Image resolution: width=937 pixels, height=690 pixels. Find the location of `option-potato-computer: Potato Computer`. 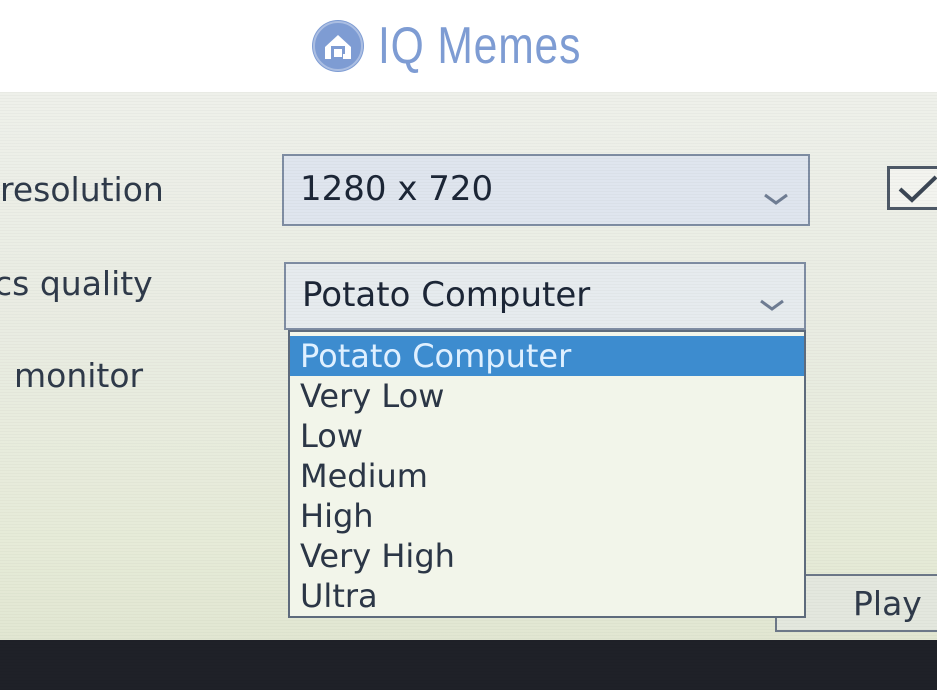

option-potato-computer: Potato Computer is located at coordinates (547, 356).